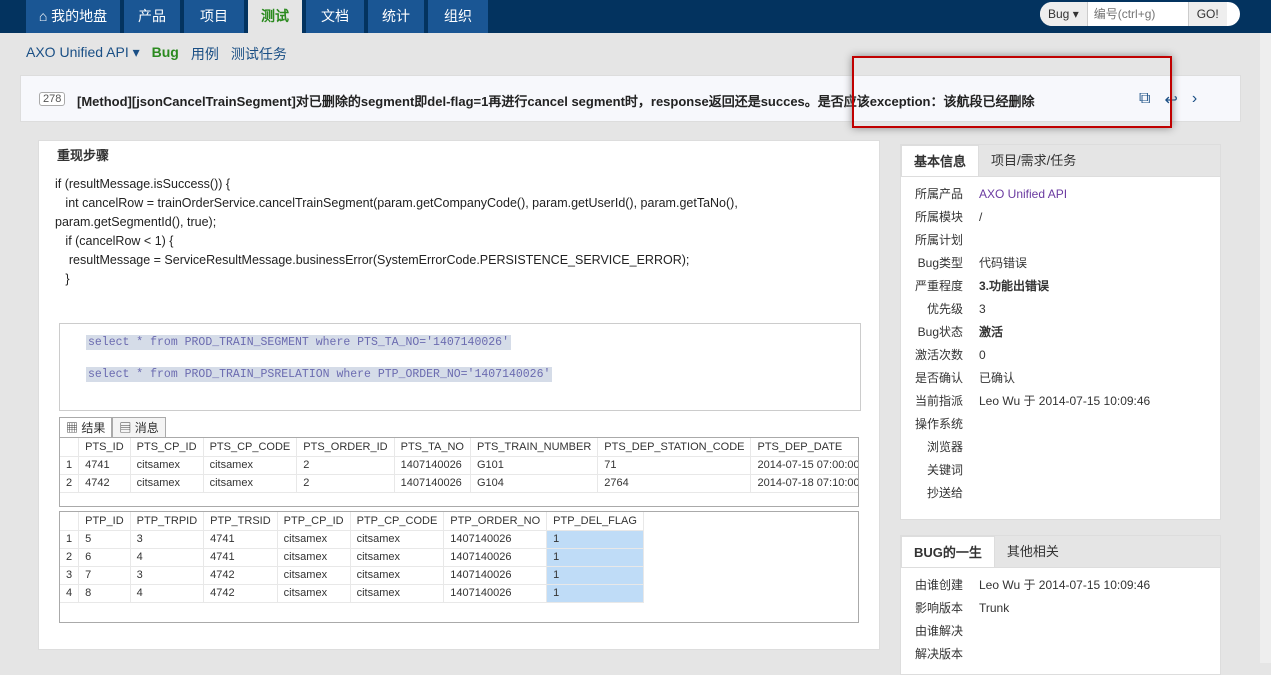 The width and height of the screenshot is (1271, 675). What do you see at coordinates (73, 16) in the screenshot?
I see `nav-tab-my: ⌂ 我的地盘` at bounding box center [73, 16].